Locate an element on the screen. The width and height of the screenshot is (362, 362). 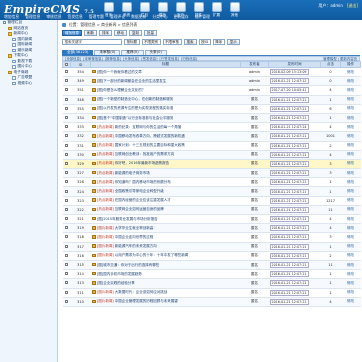
move-button: 移动 is located at coordinates (120, 33).